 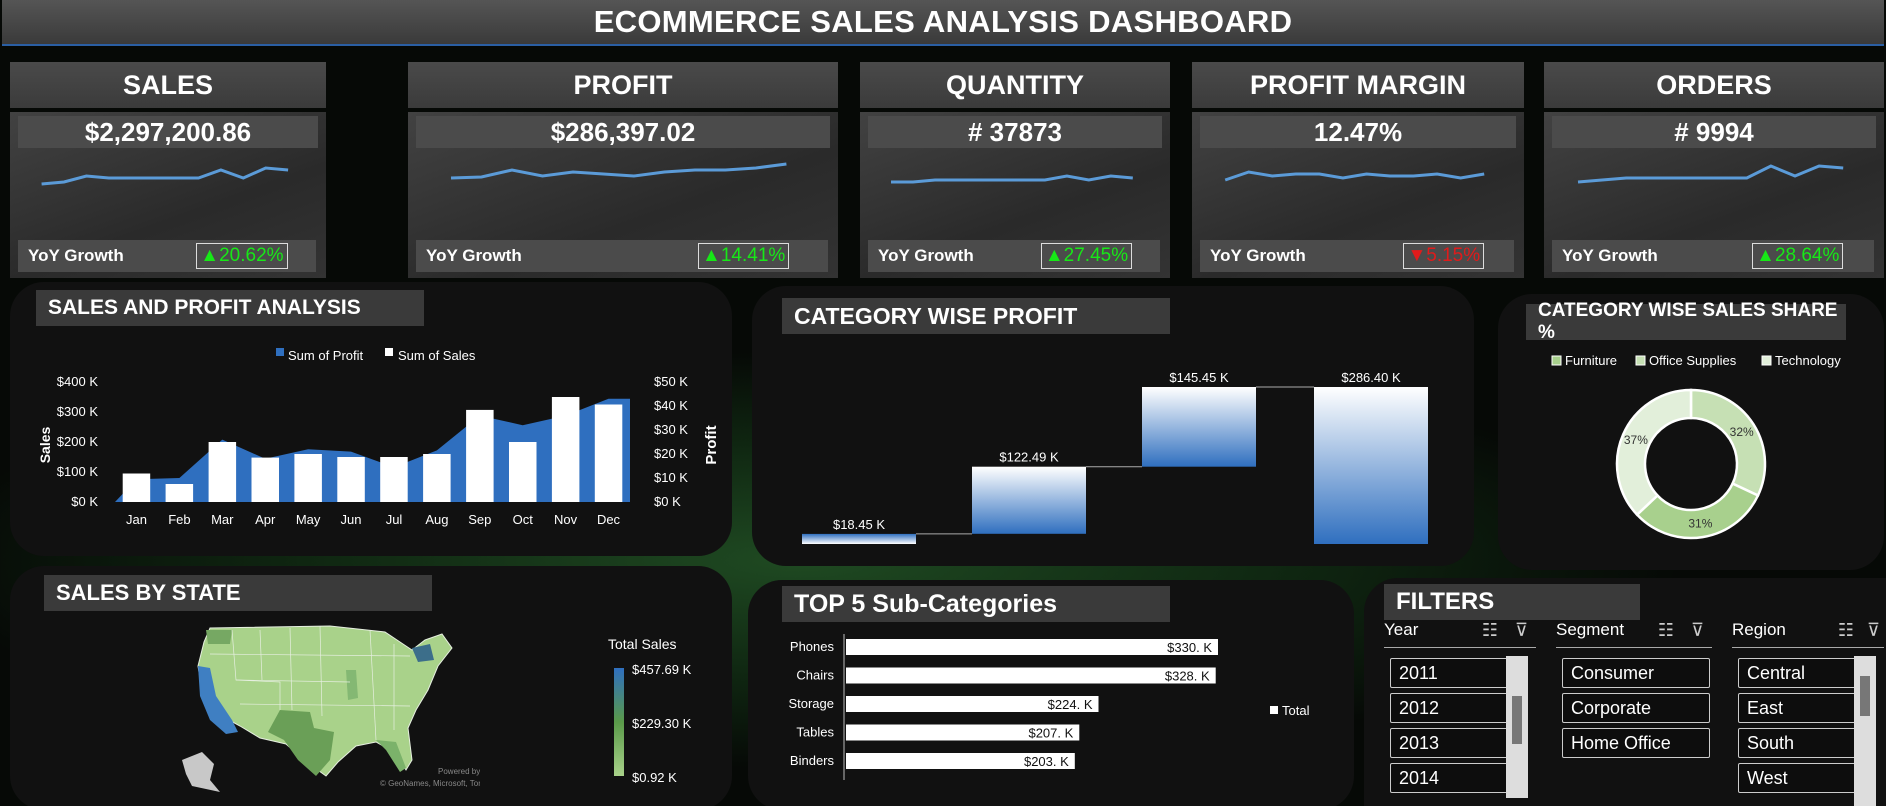 What do you see at coordinates (1199, 377) in the screenshot?
I see `waterfall-label: $145.45 K` at bounding box center [1199, 377].